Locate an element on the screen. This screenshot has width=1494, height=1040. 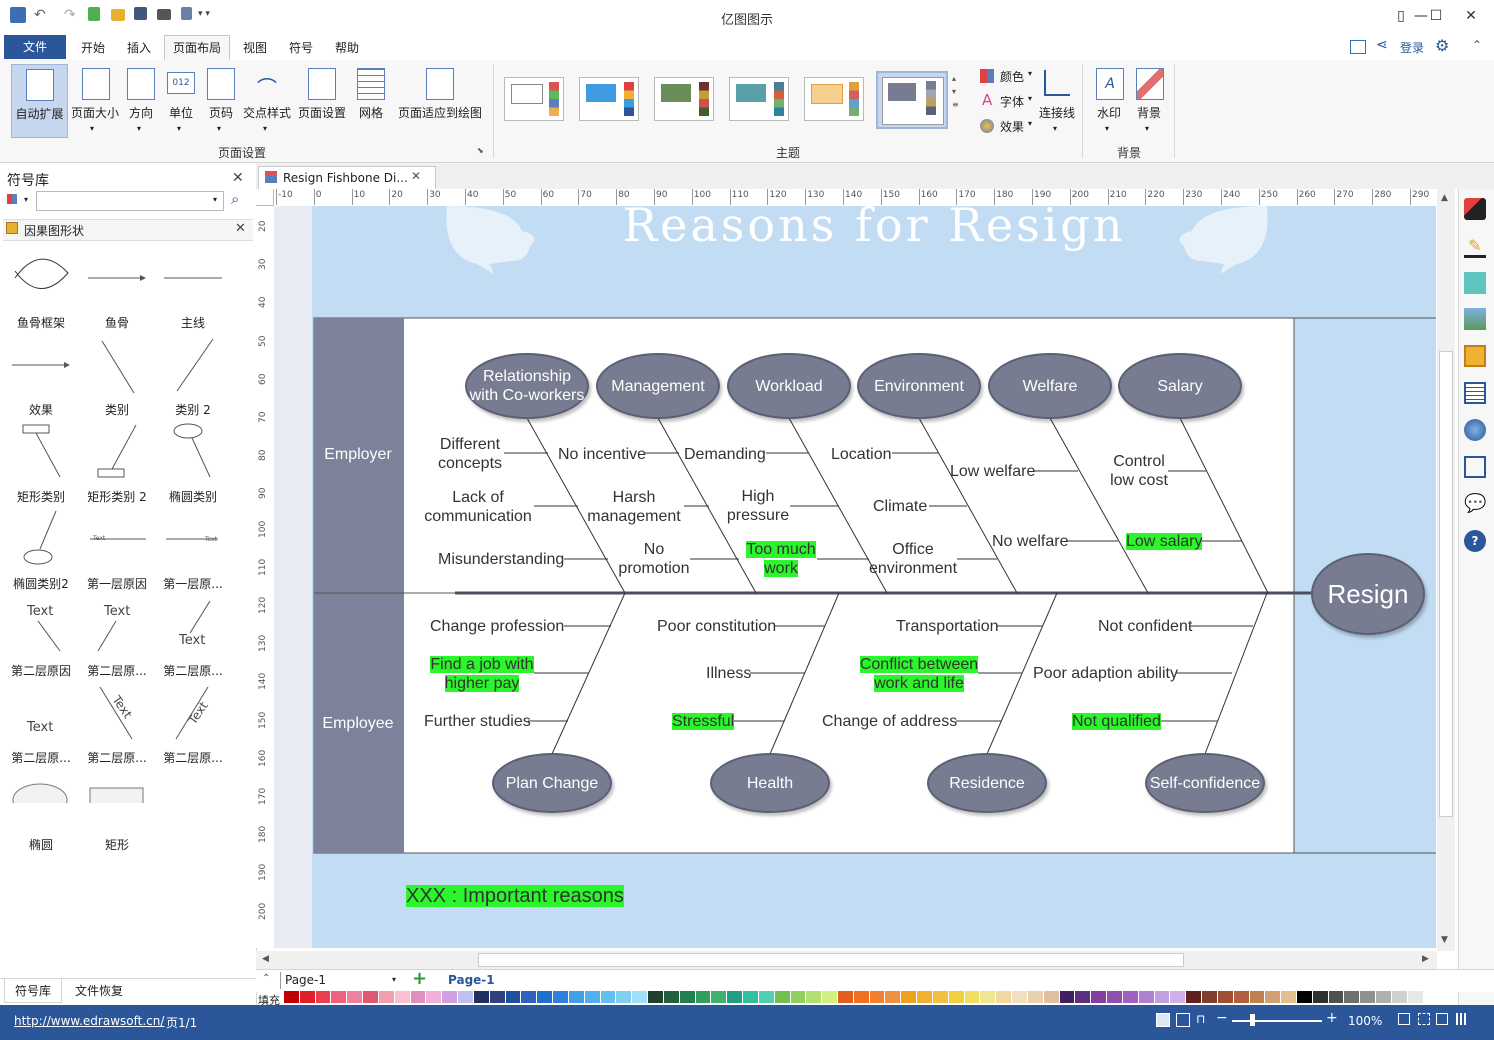
shape-rect-category: 矩形类别 is located at coordinates (41, 496).